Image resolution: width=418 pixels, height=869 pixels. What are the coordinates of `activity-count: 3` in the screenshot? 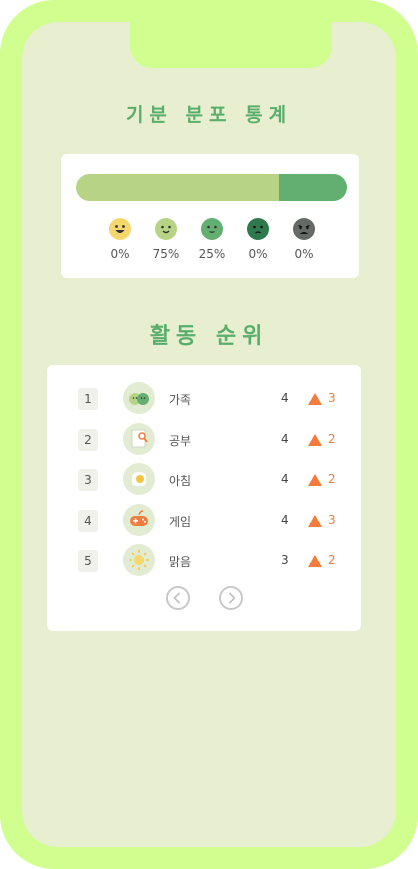 It's located at (285, 560).